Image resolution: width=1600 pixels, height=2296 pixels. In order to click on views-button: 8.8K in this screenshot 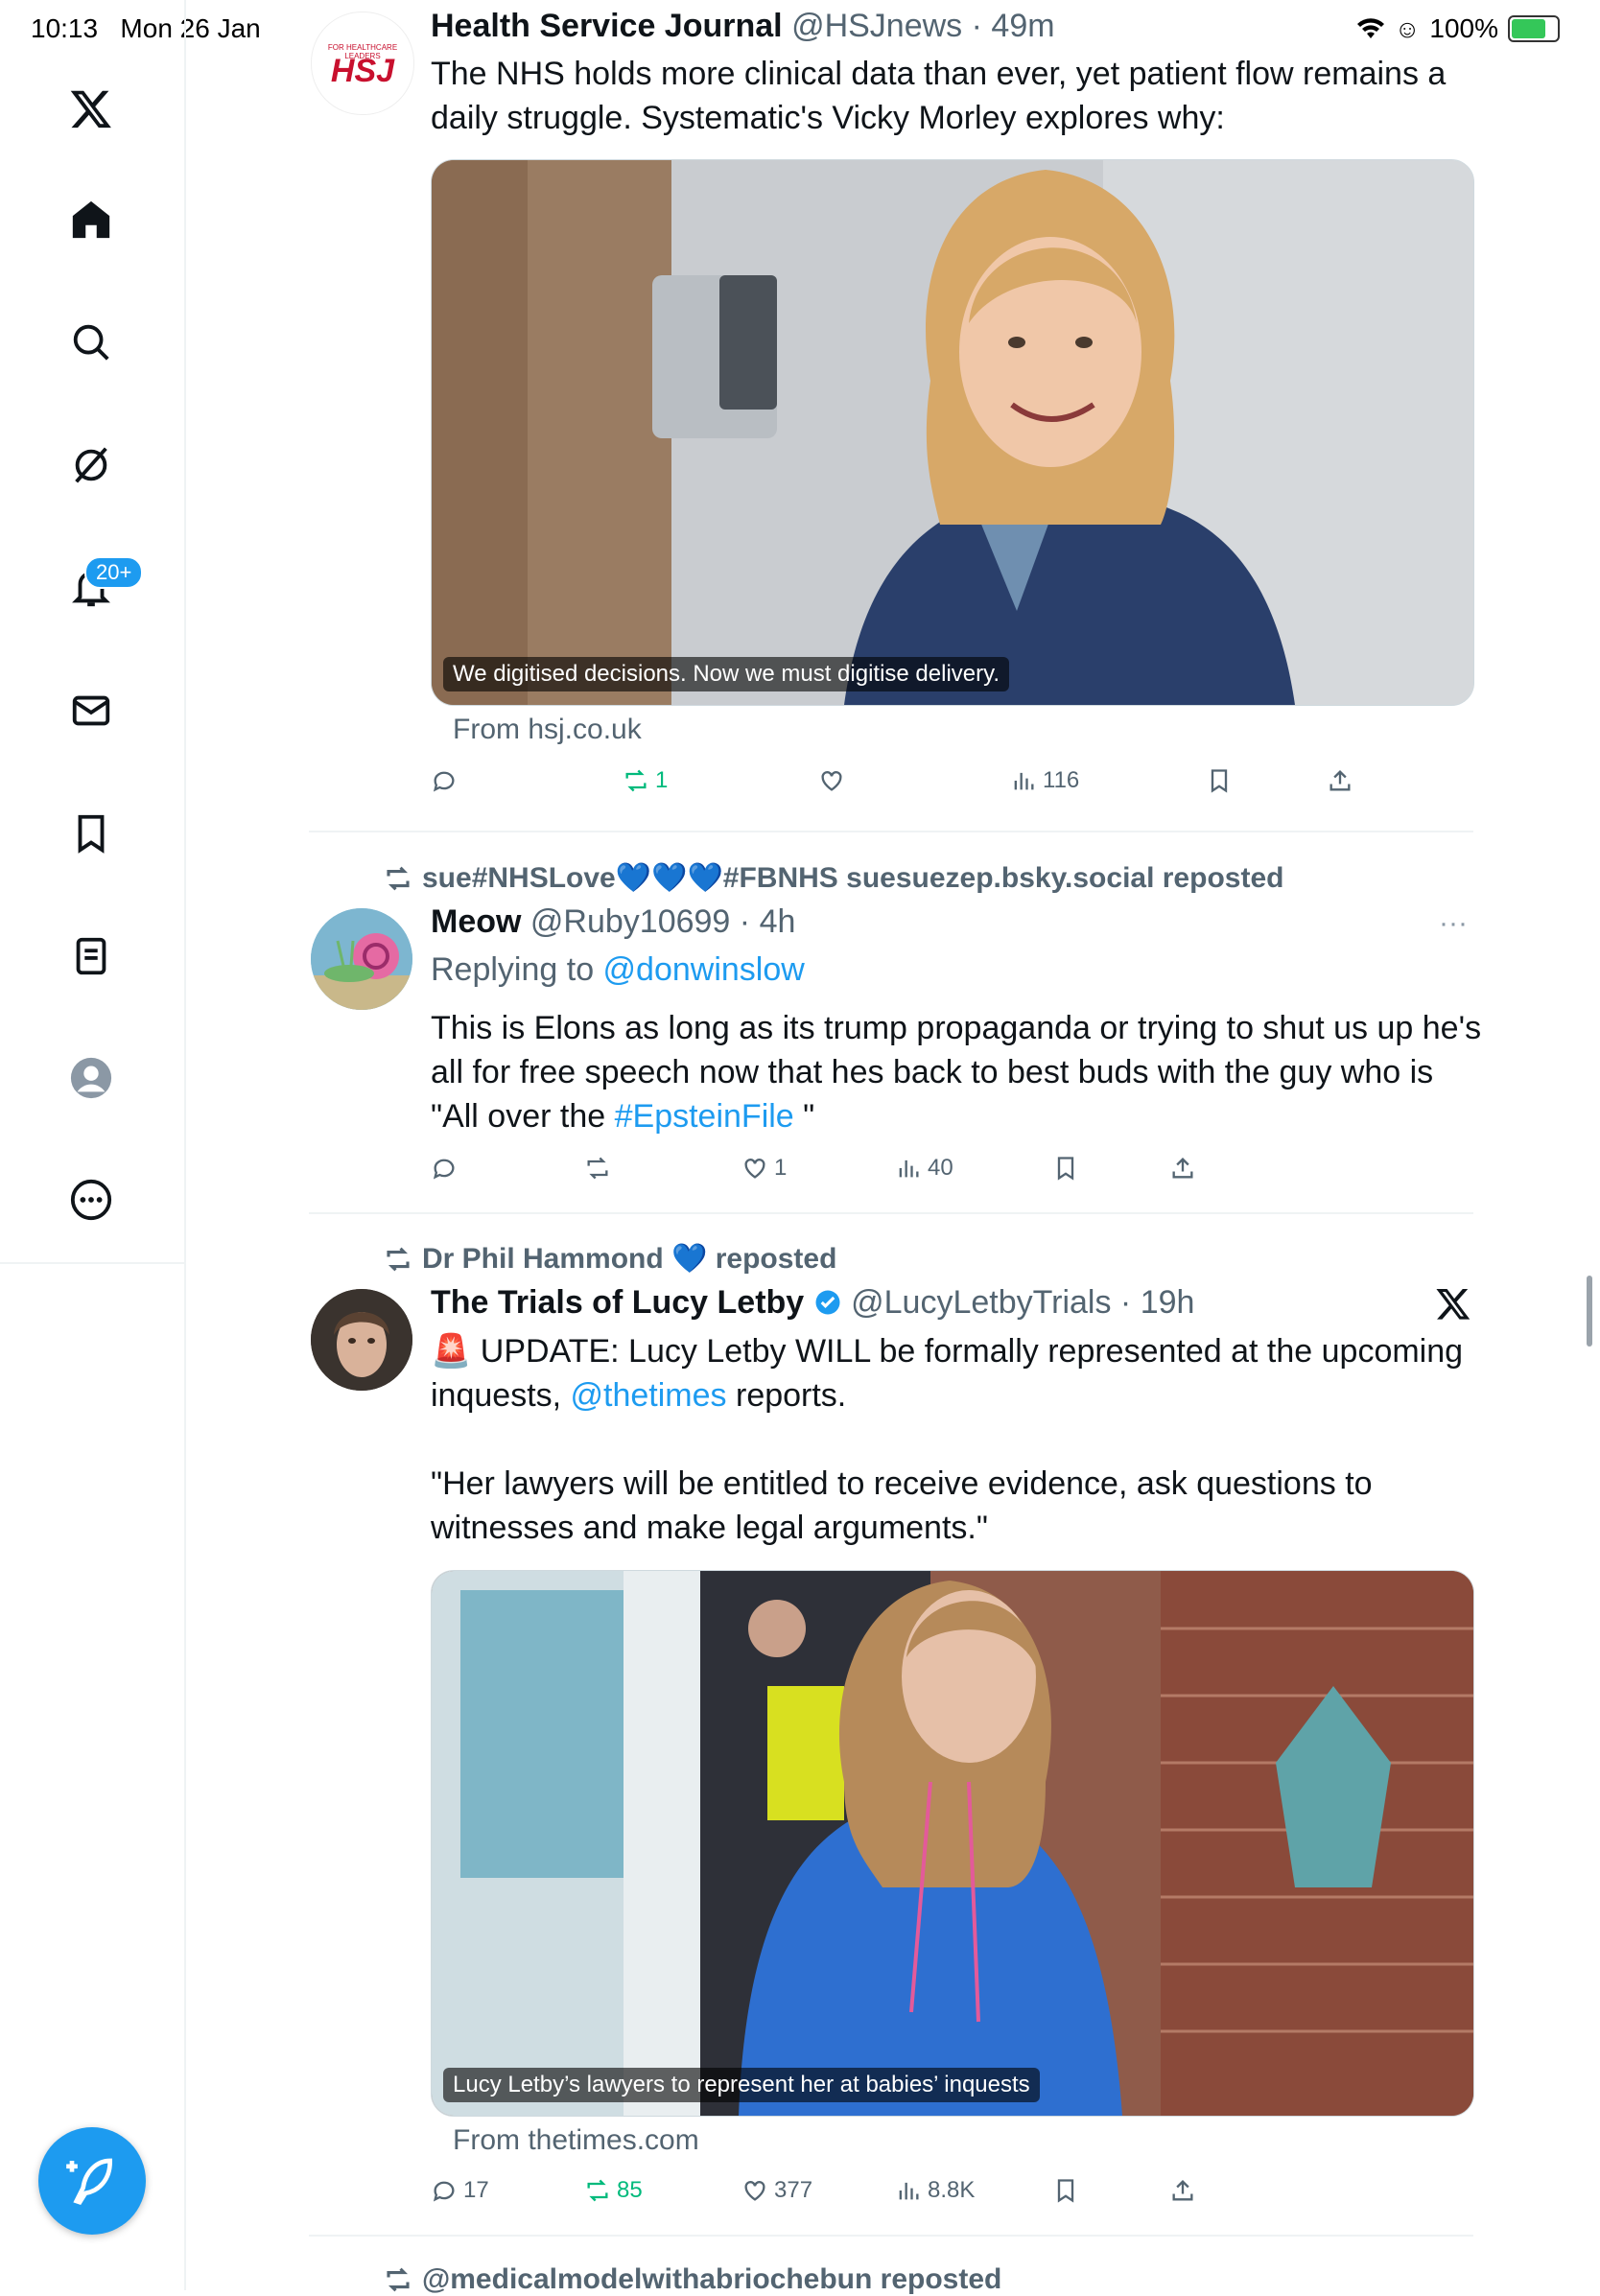, I will do `click(935, 2190)`.